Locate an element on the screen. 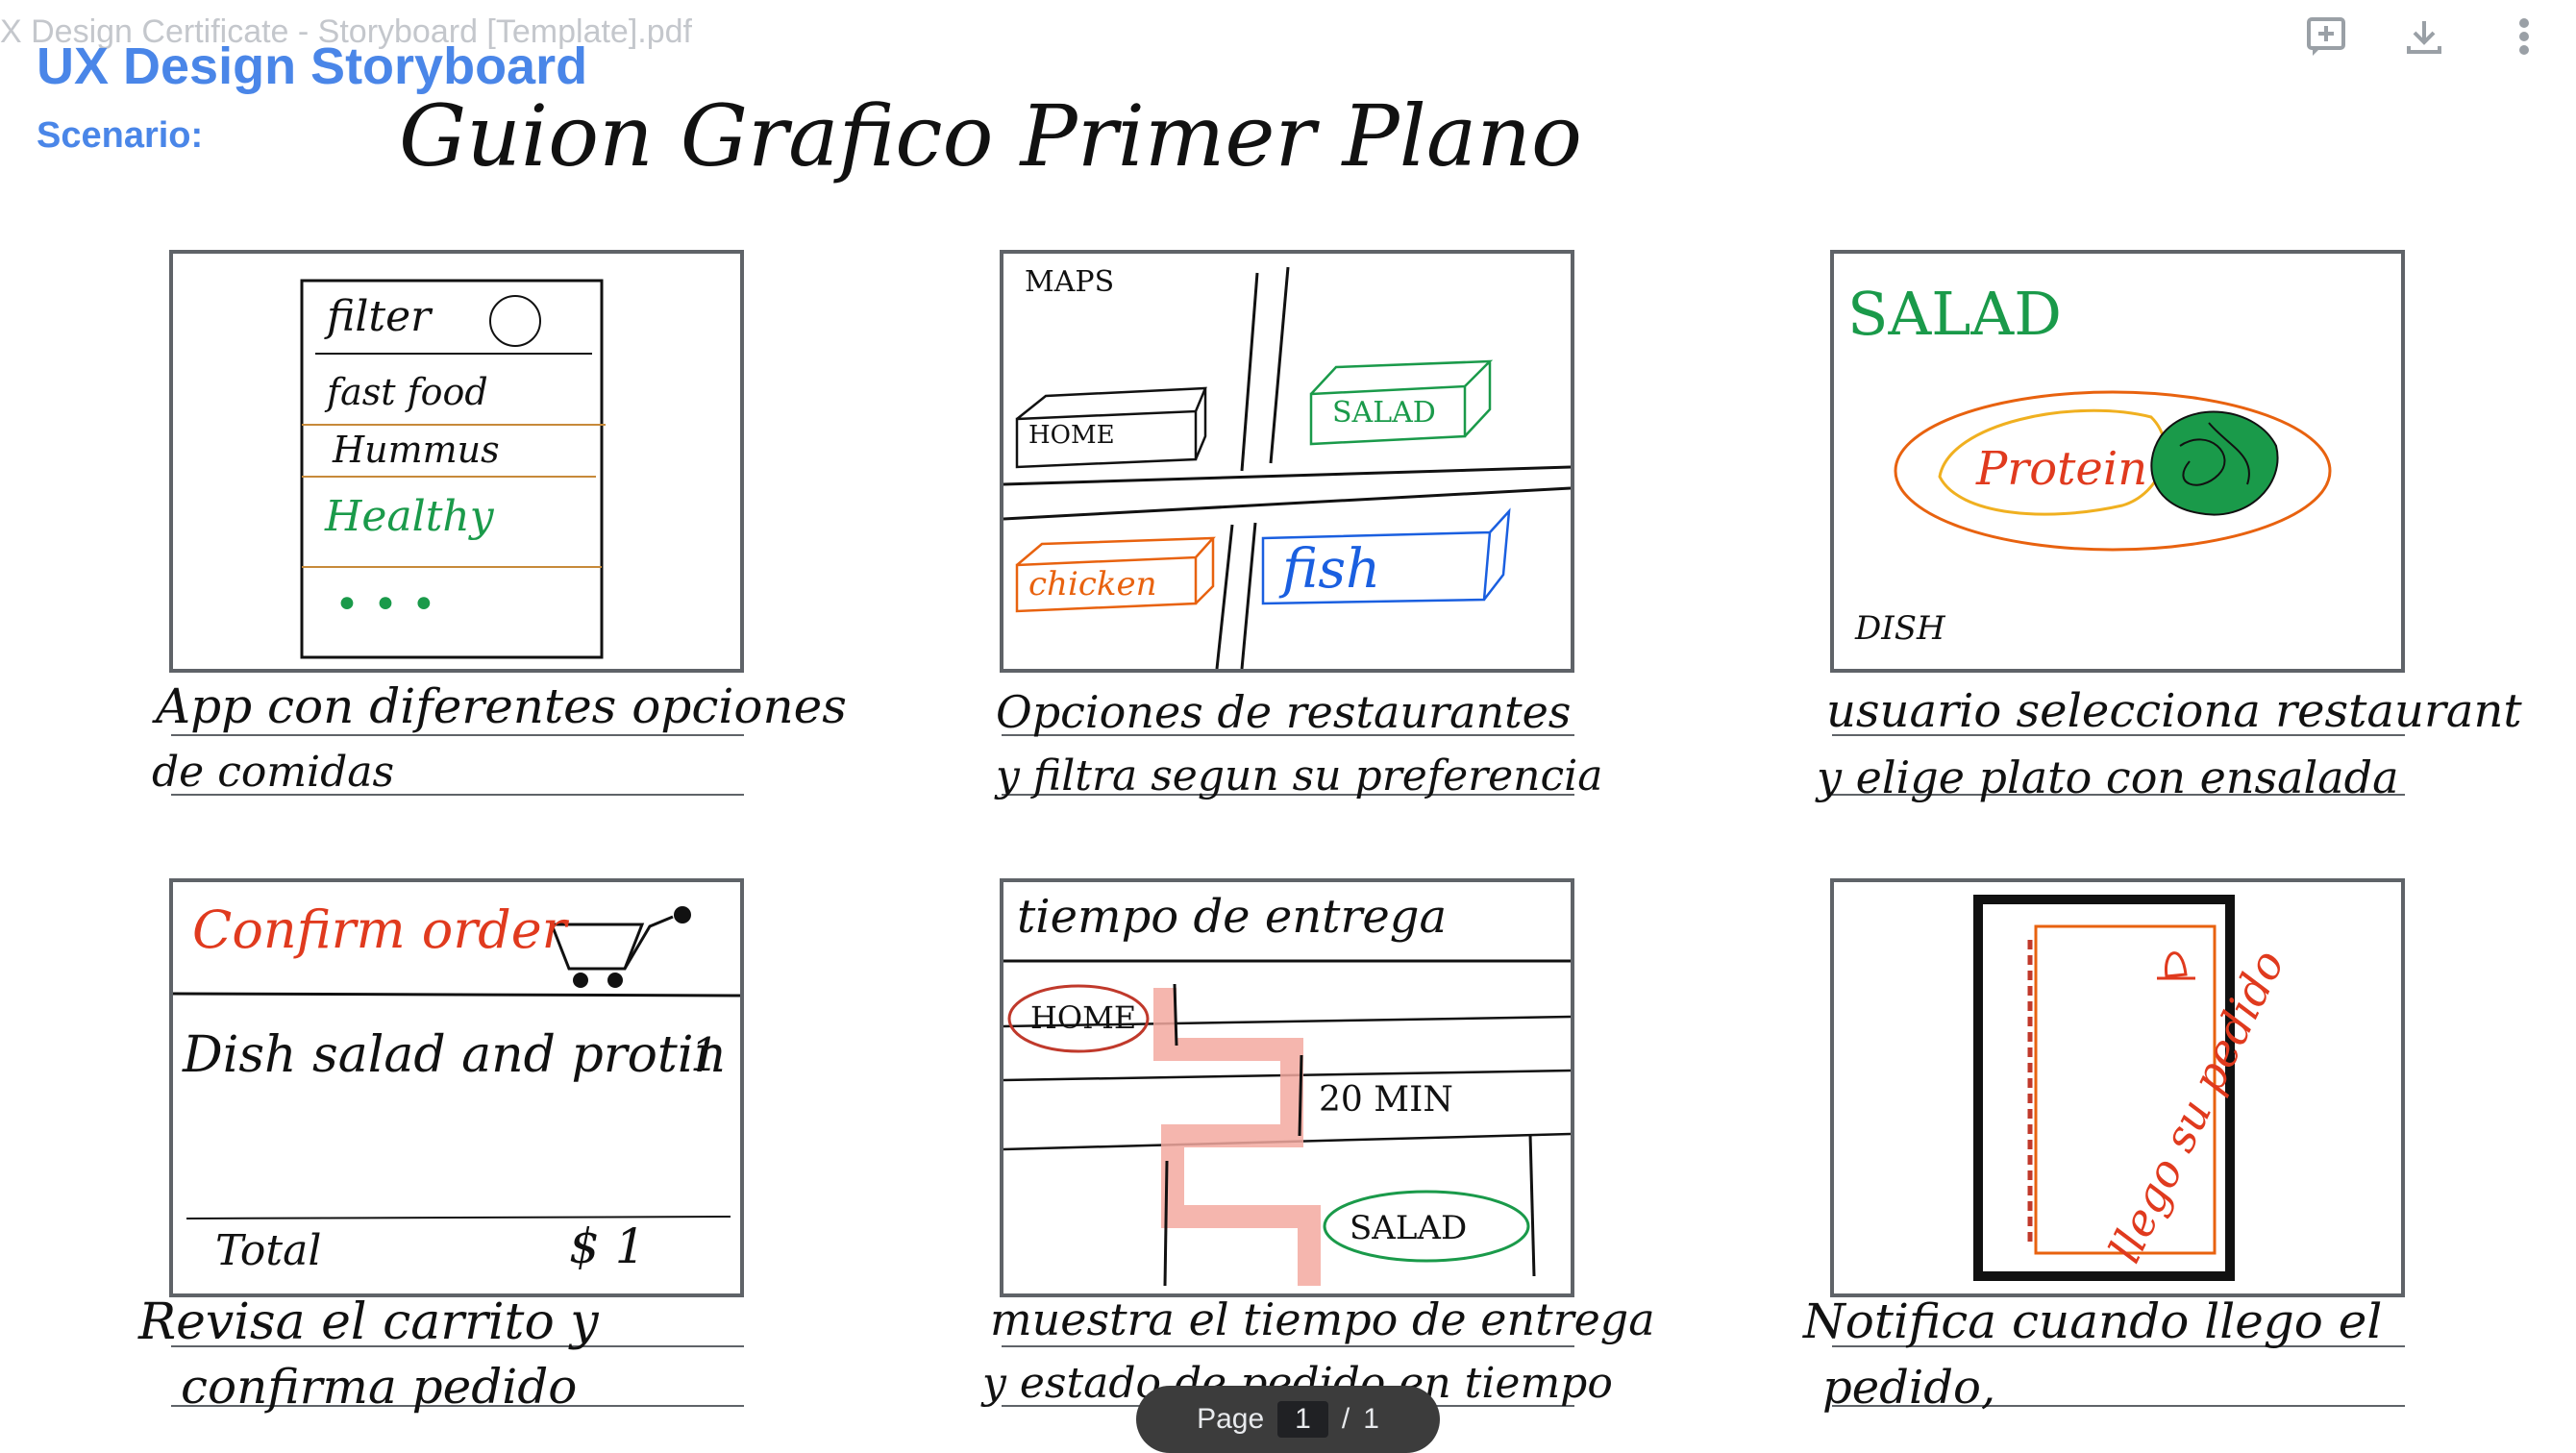 This screenshot has width=2576, height=1453. route-salad-marker: SALAD is located at coordinates (1409, 1228).